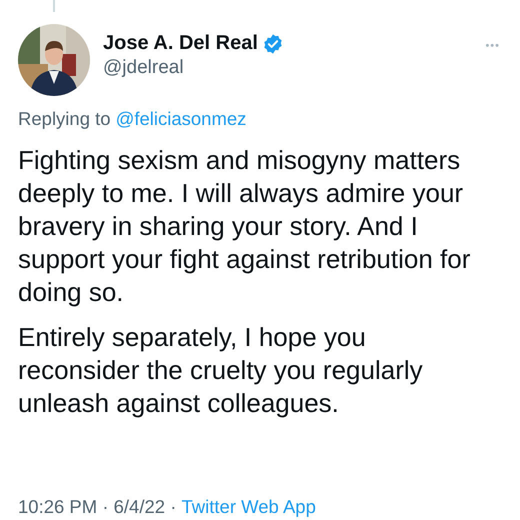 Image resolution: width=520 pixels, height=520 pixels. I want to click on more-button: •••, so click(492, 46).